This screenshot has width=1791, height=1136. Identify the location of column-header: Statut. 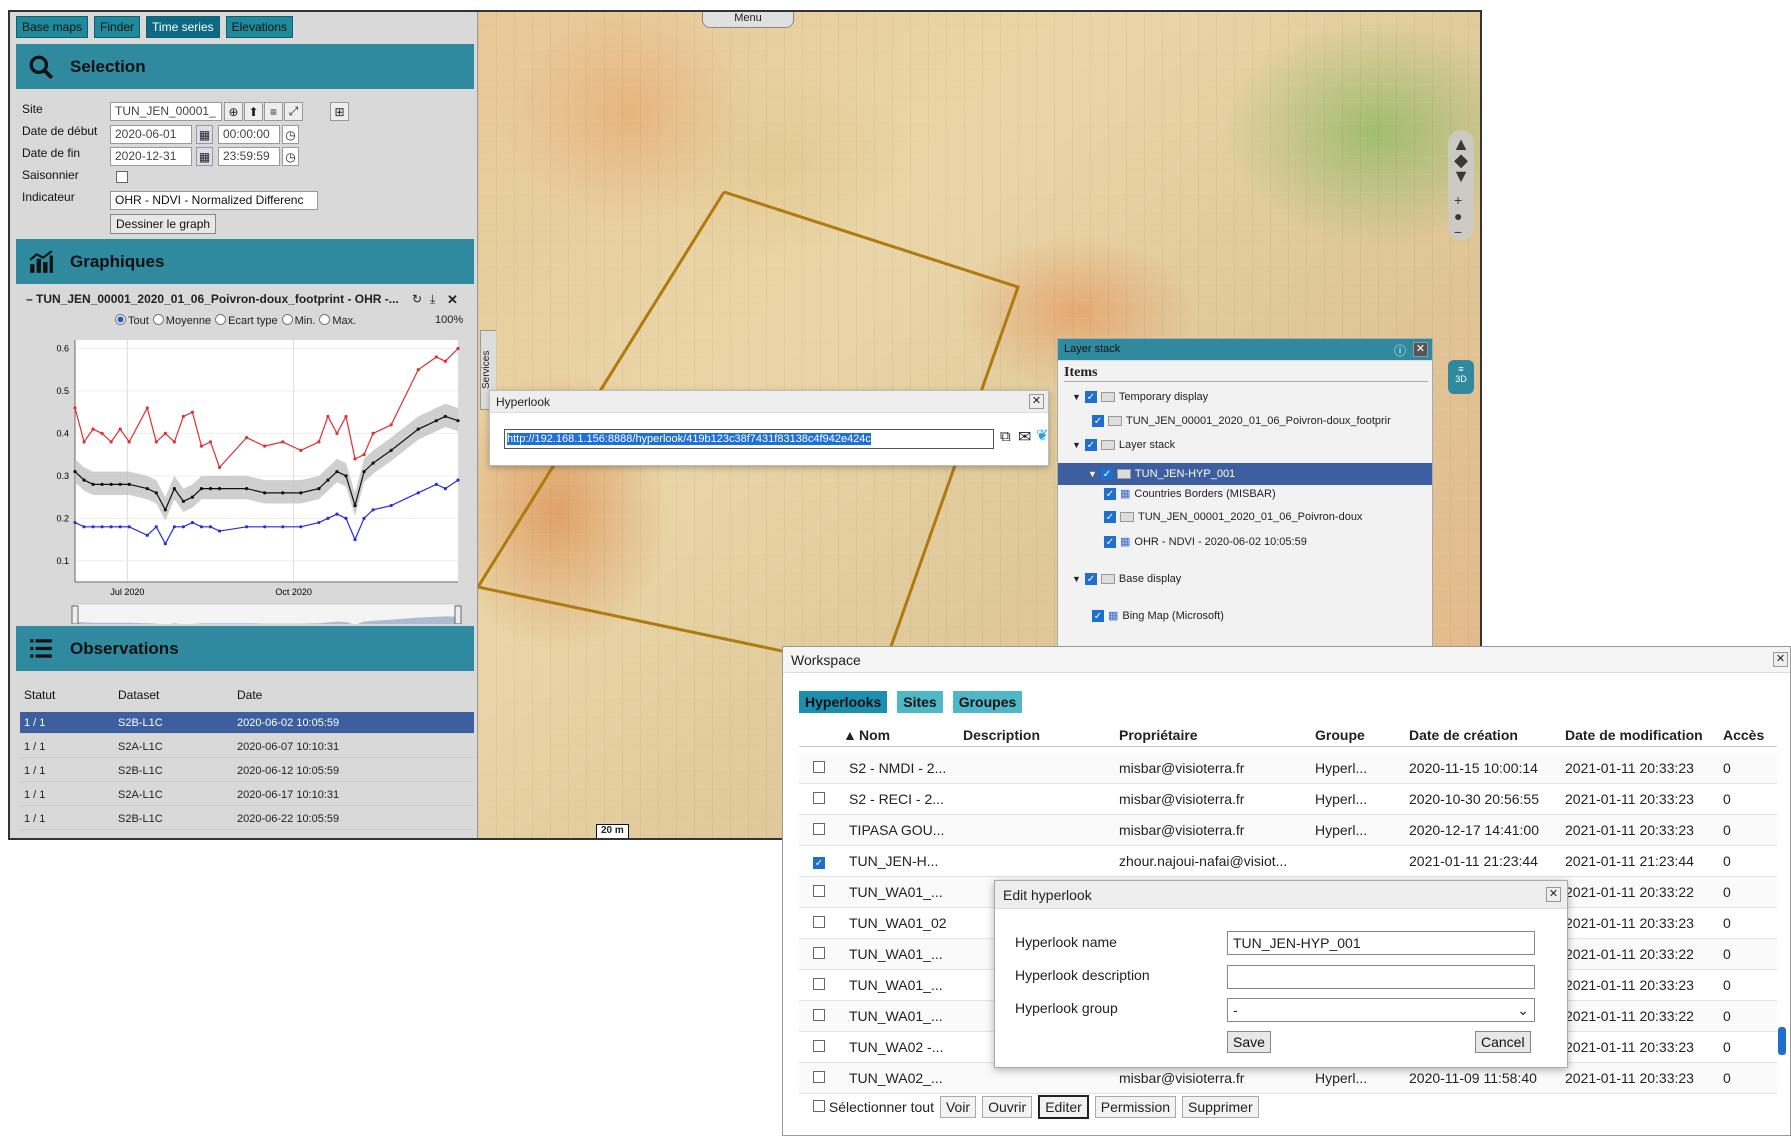
(69, 695).